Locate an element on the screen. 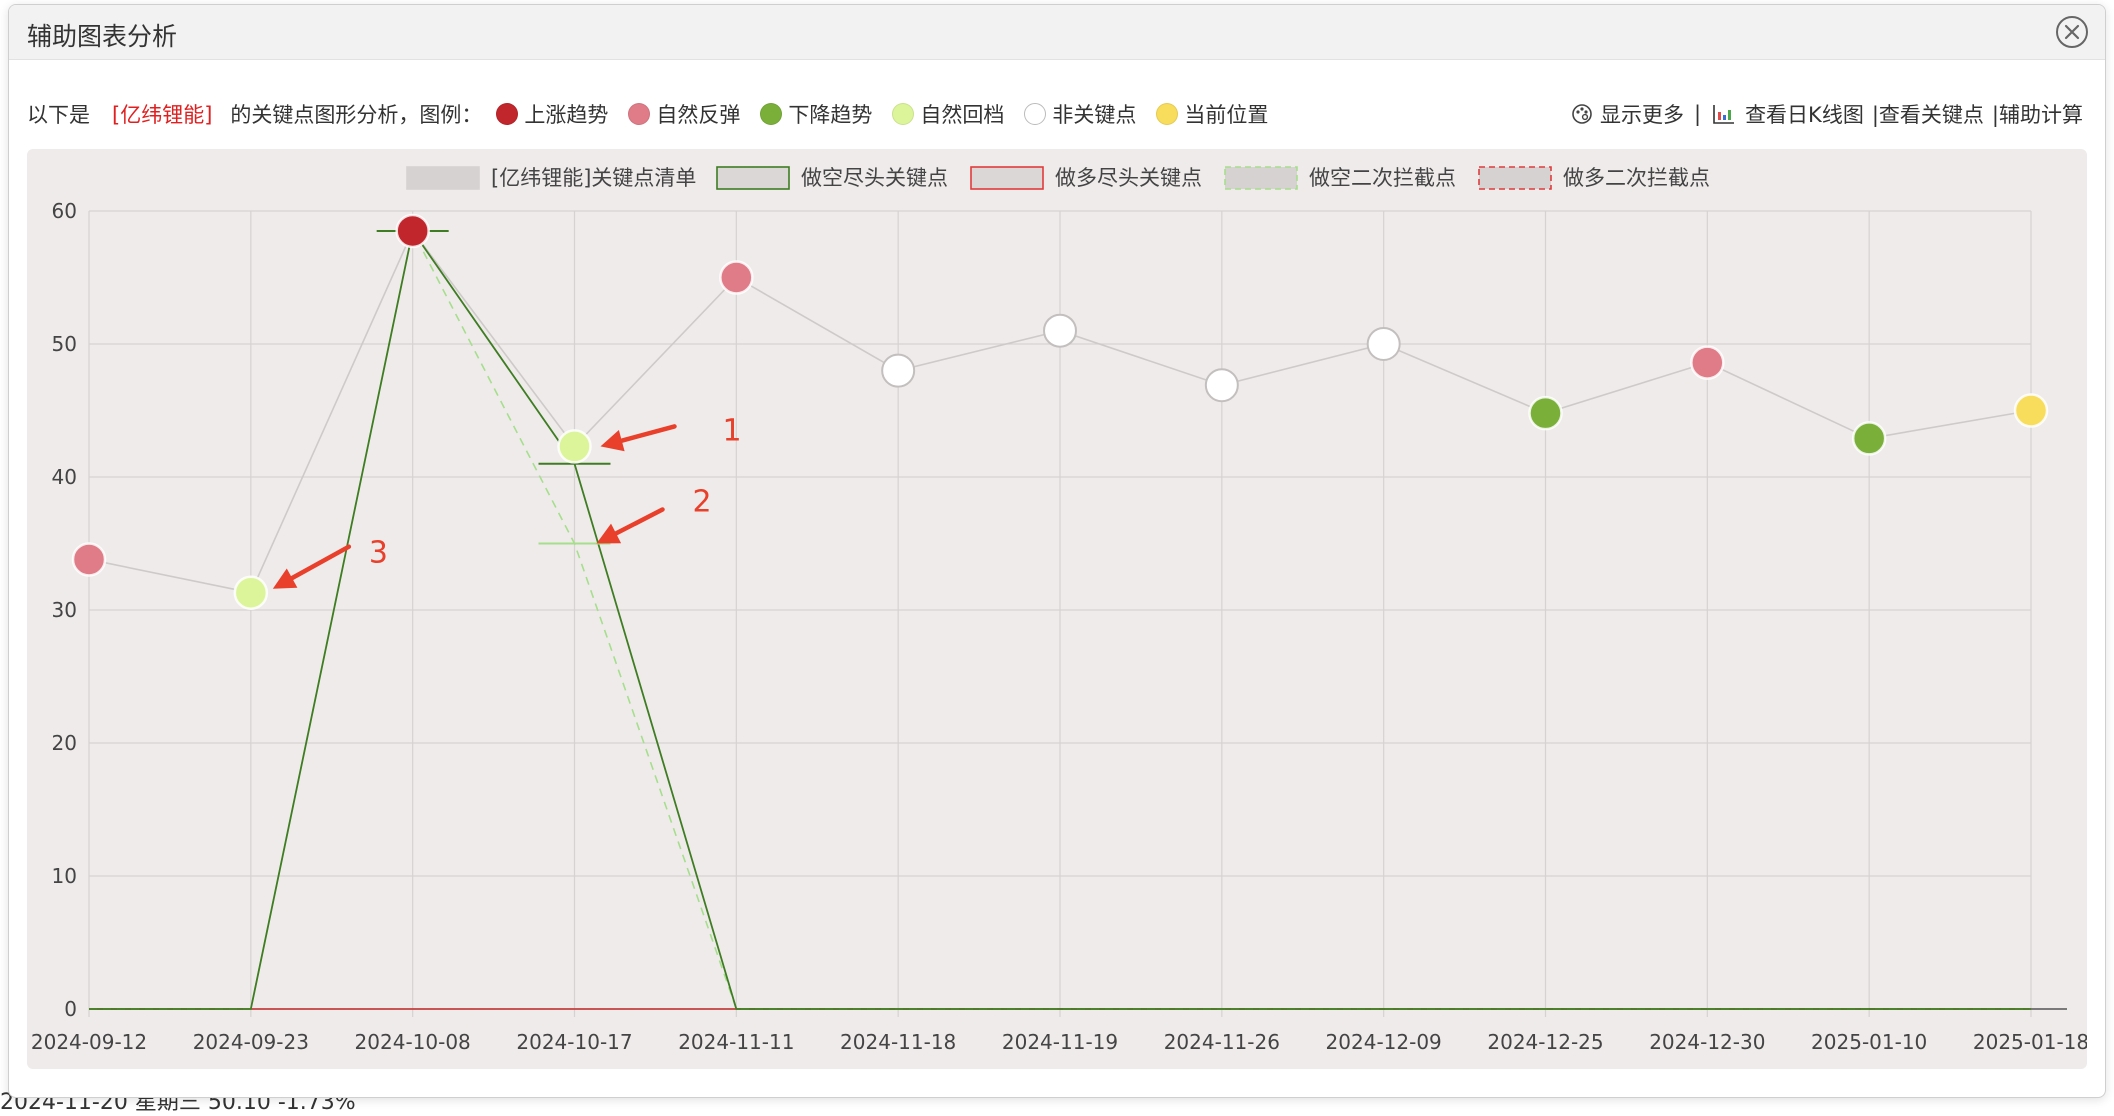 This screenshot has width=2114, height=1116. bar-chart-icon is located at coordinates (1724, 114).